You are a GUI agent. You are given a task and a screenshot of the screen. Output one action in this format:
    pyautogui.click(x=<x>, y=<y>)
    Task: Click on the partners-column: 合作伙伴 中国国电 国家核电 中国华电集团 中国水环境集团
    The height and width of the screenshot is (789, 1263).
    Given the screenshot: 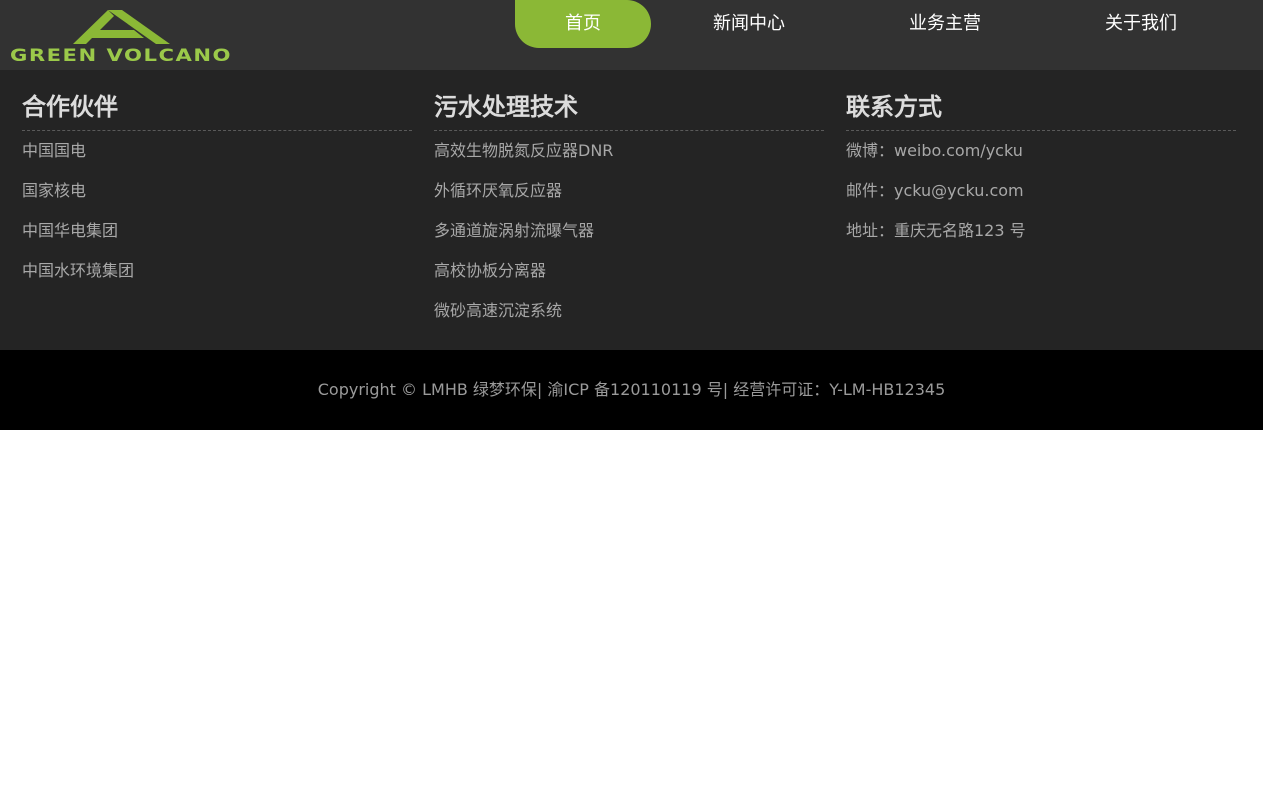 What is the action you would take?
    pyautogui.click(x=217, y=185)
    